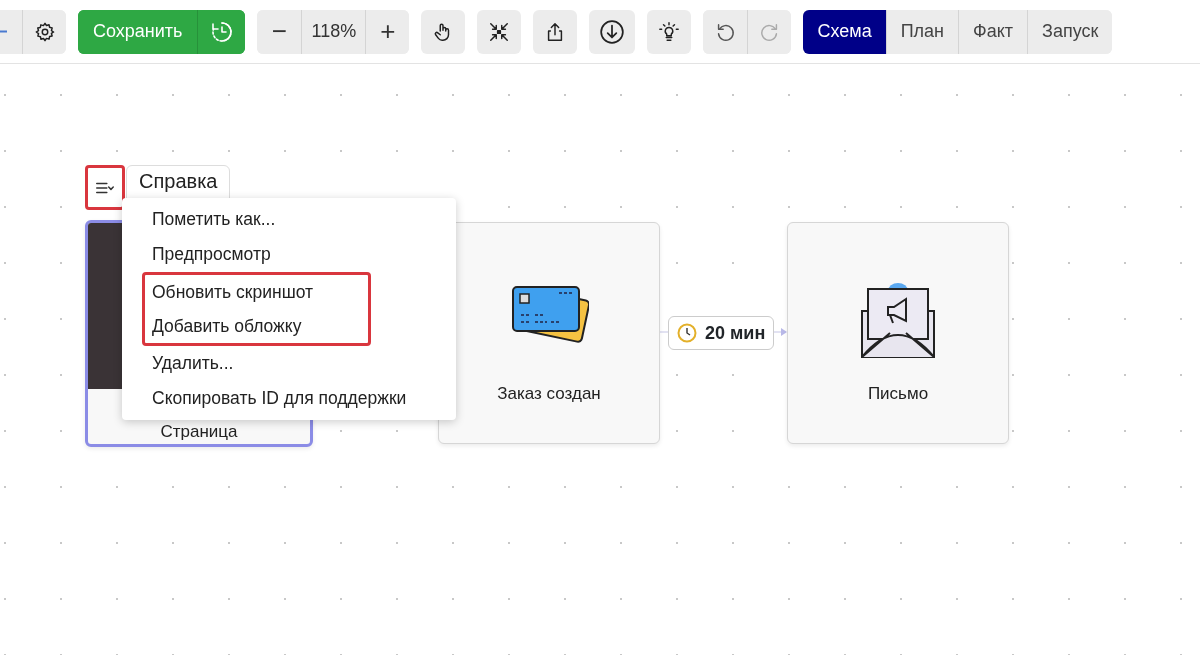  Describe the element at coordinates (387, 31) in the screenshot. I see `zoom-in-button: +` at that location.